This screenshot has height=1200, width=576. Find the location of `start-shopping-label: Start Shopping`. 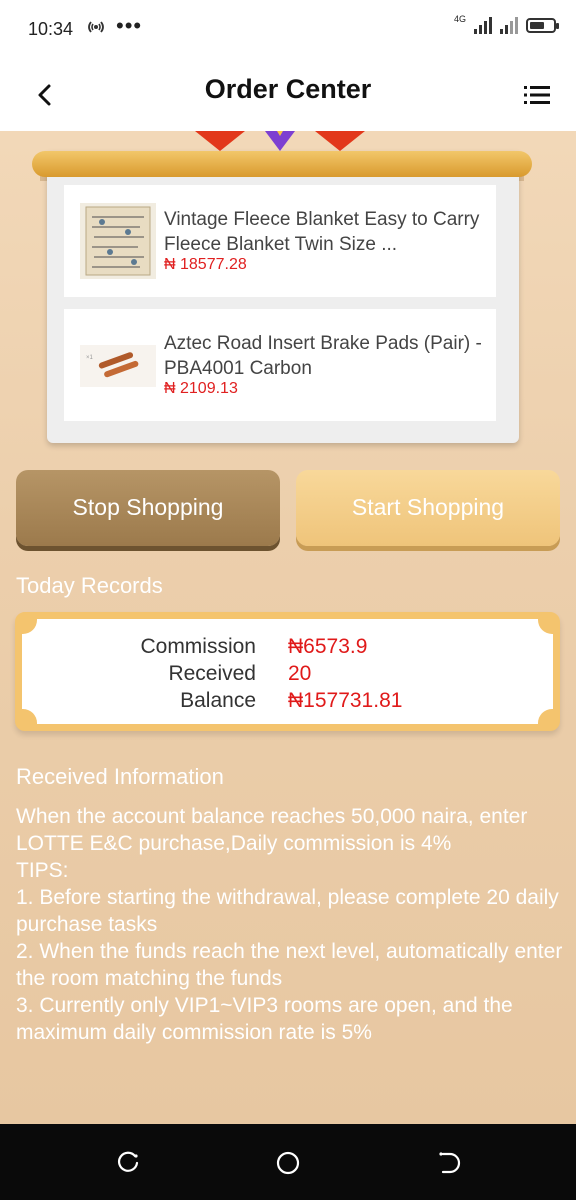

start-shopping-label: Start Shopping is located at coordinates (428, 507).